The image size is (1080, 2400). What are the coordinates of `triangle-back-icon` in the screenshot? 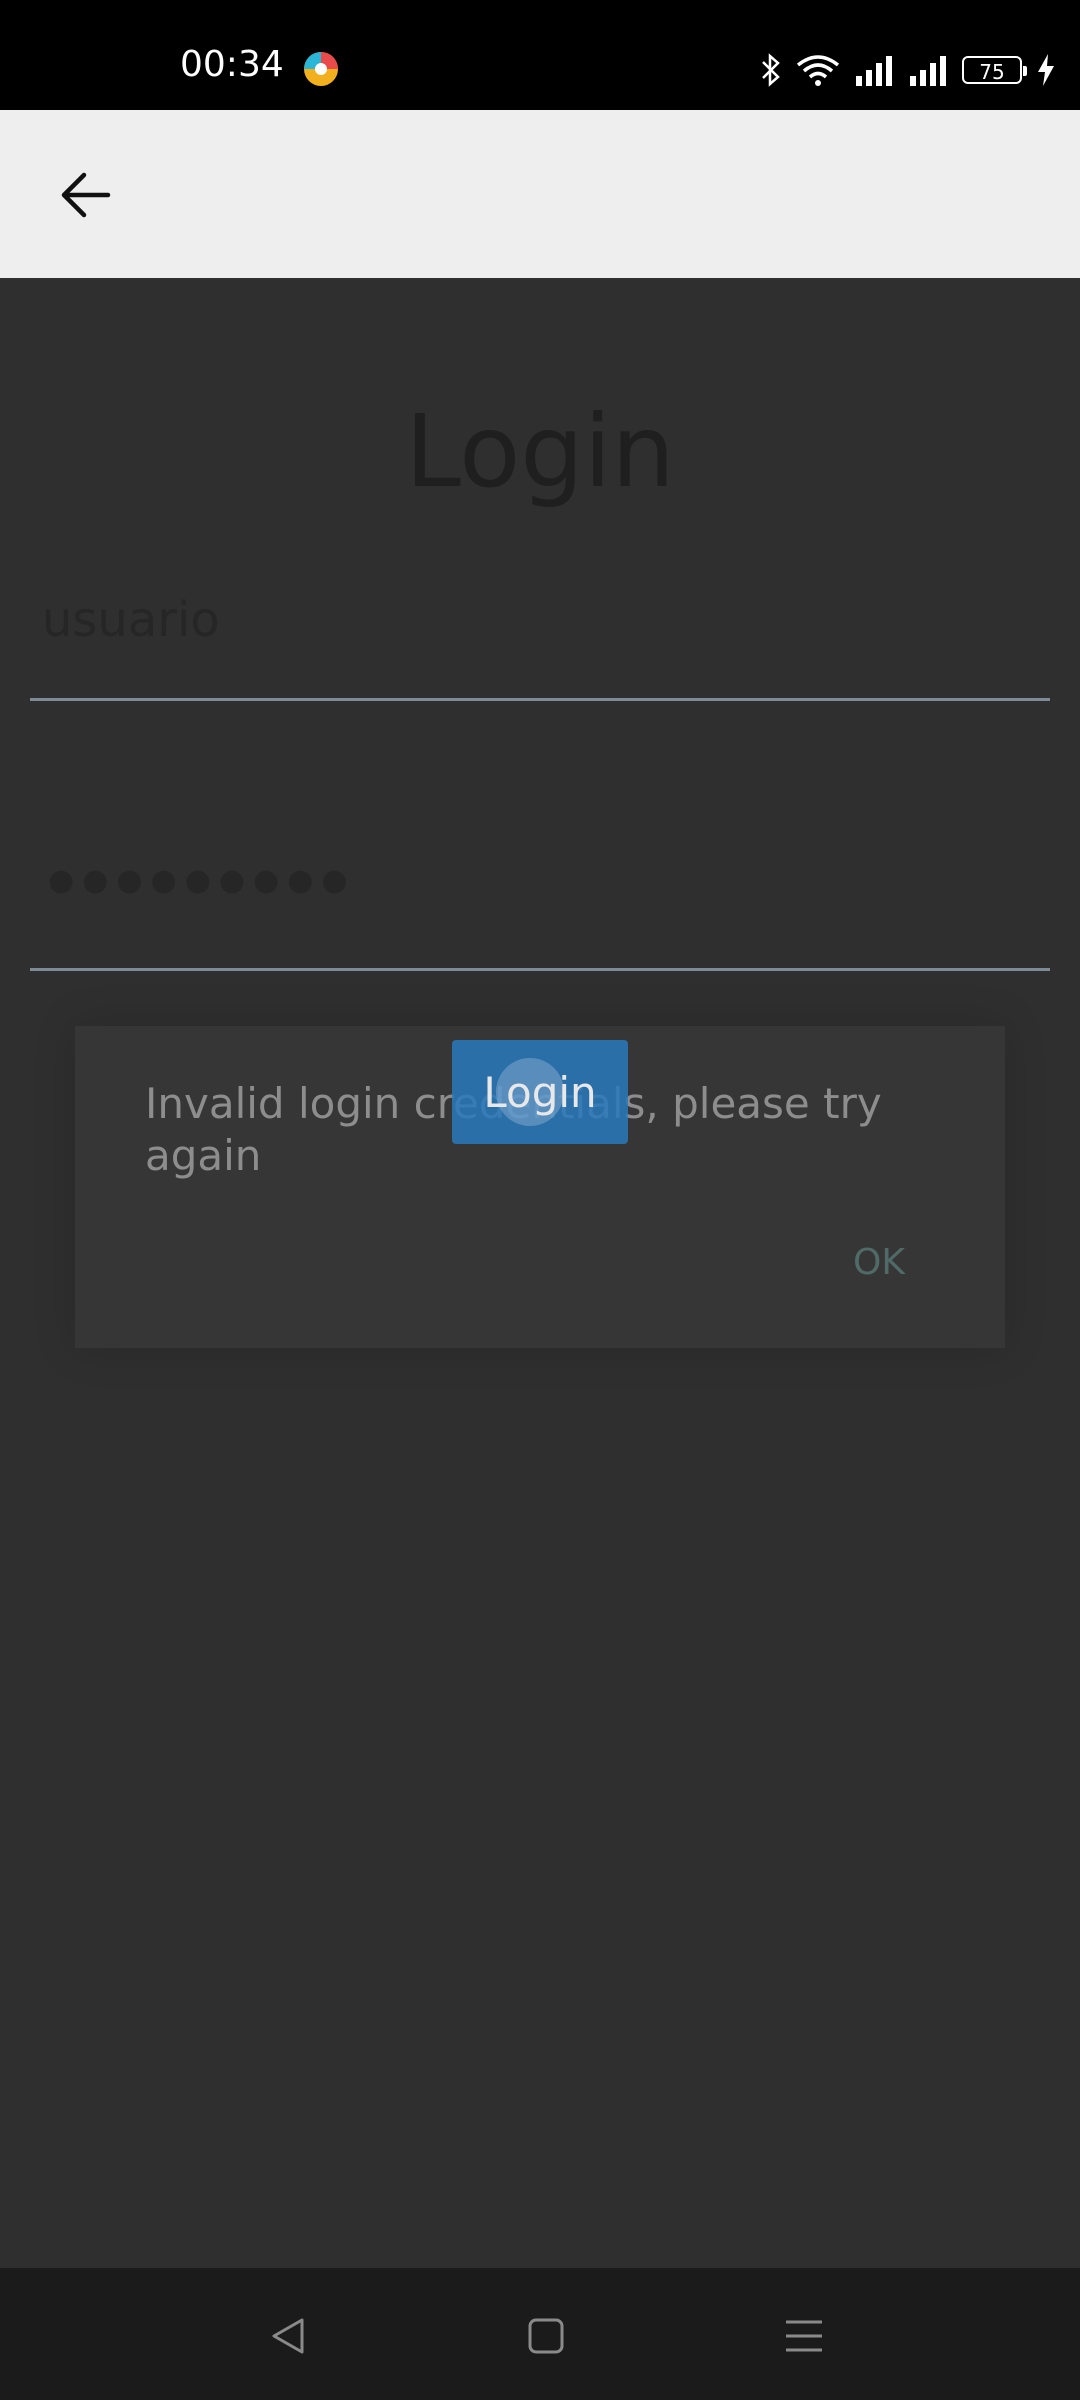 It's located at (288, 2336).